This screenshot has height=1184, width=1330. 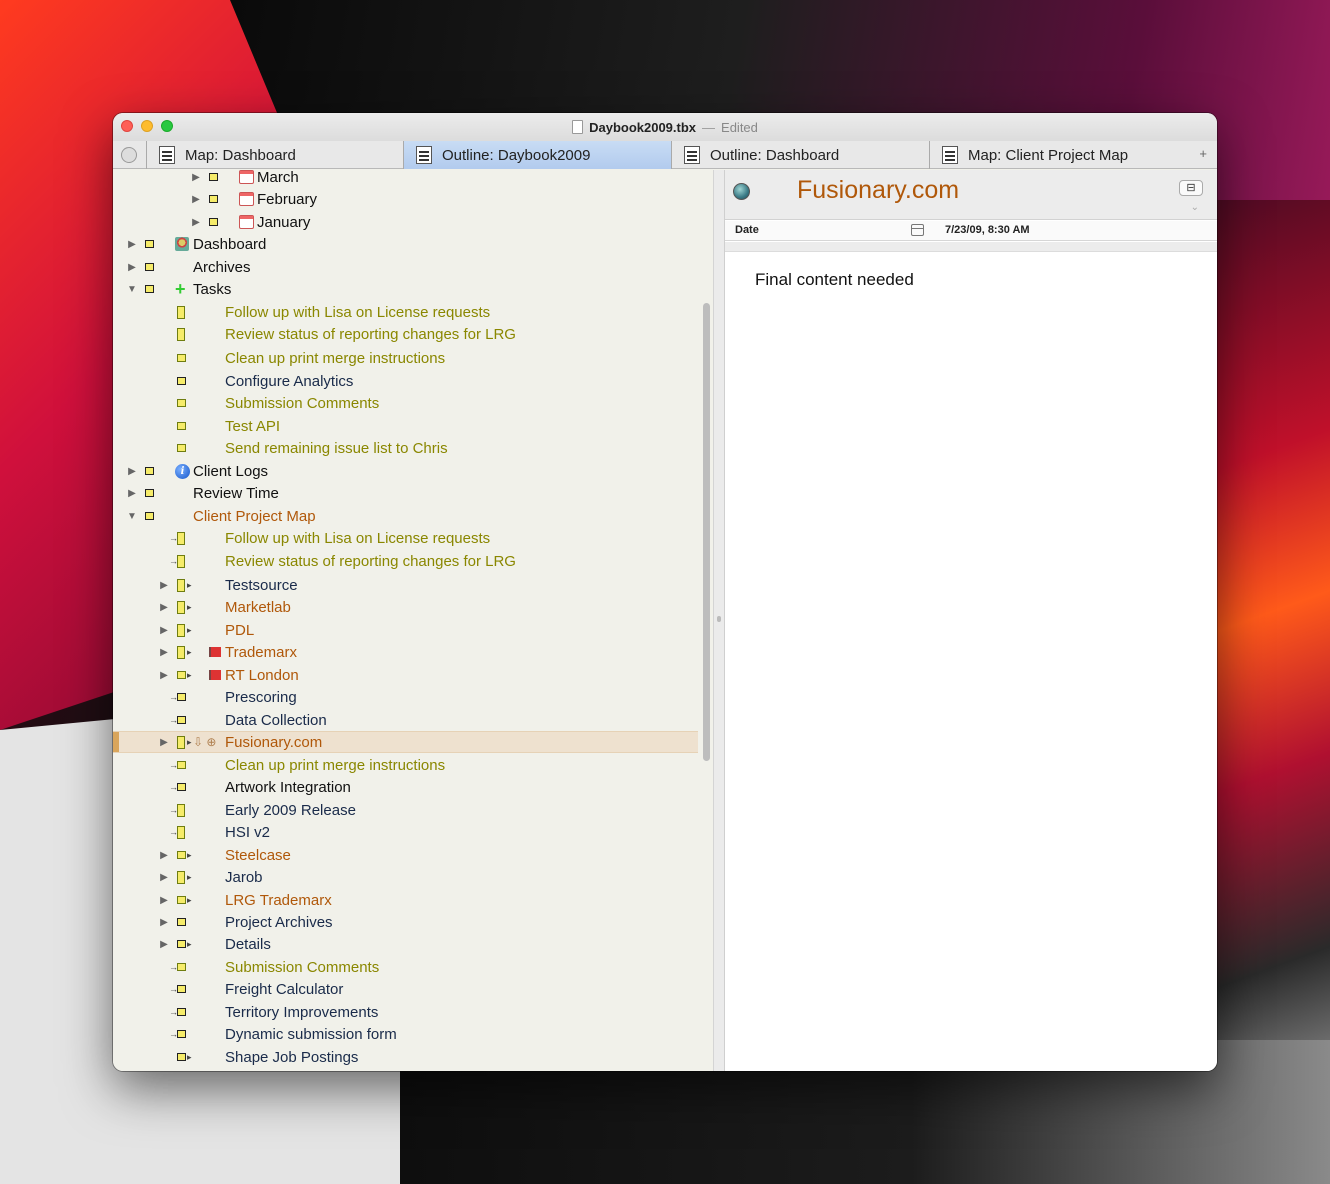 What do you see at coordinates (405, 720) in the screenshot?
I see `outline-row: → Data Collection` at bounding box center [405, 720].